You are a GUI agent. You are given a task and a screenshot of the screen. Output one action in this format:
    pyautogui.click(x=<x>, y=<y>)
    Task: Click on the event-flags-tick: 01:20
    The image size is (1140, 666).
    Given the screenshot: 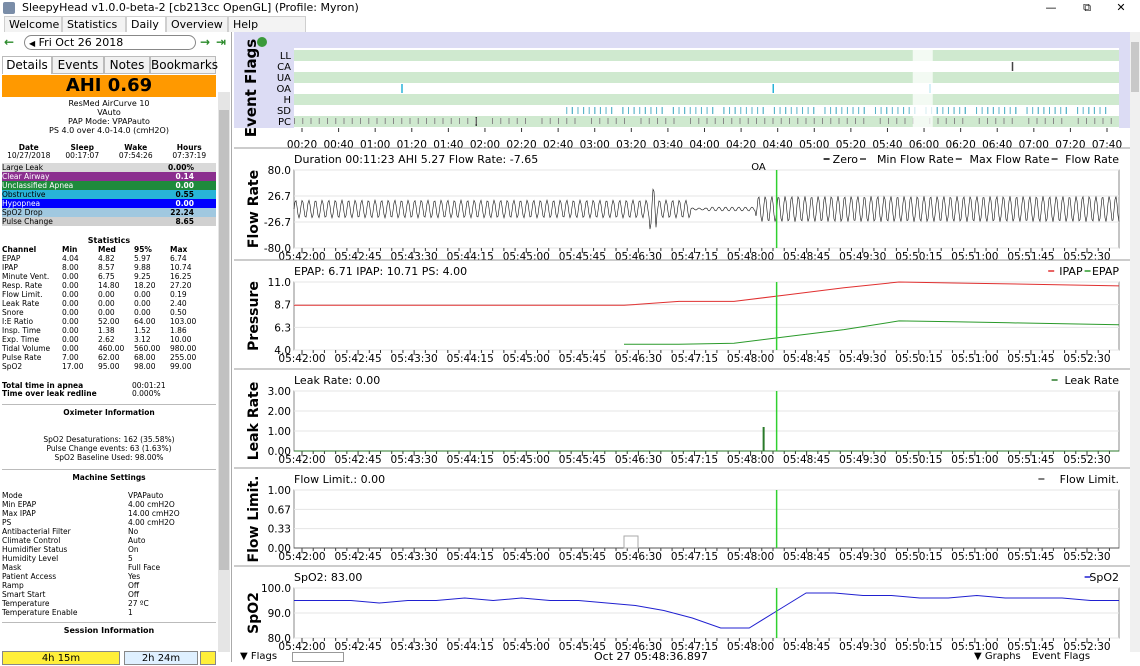 What is the action you would take?
    pyautogui.click(x=412, y=145)
    